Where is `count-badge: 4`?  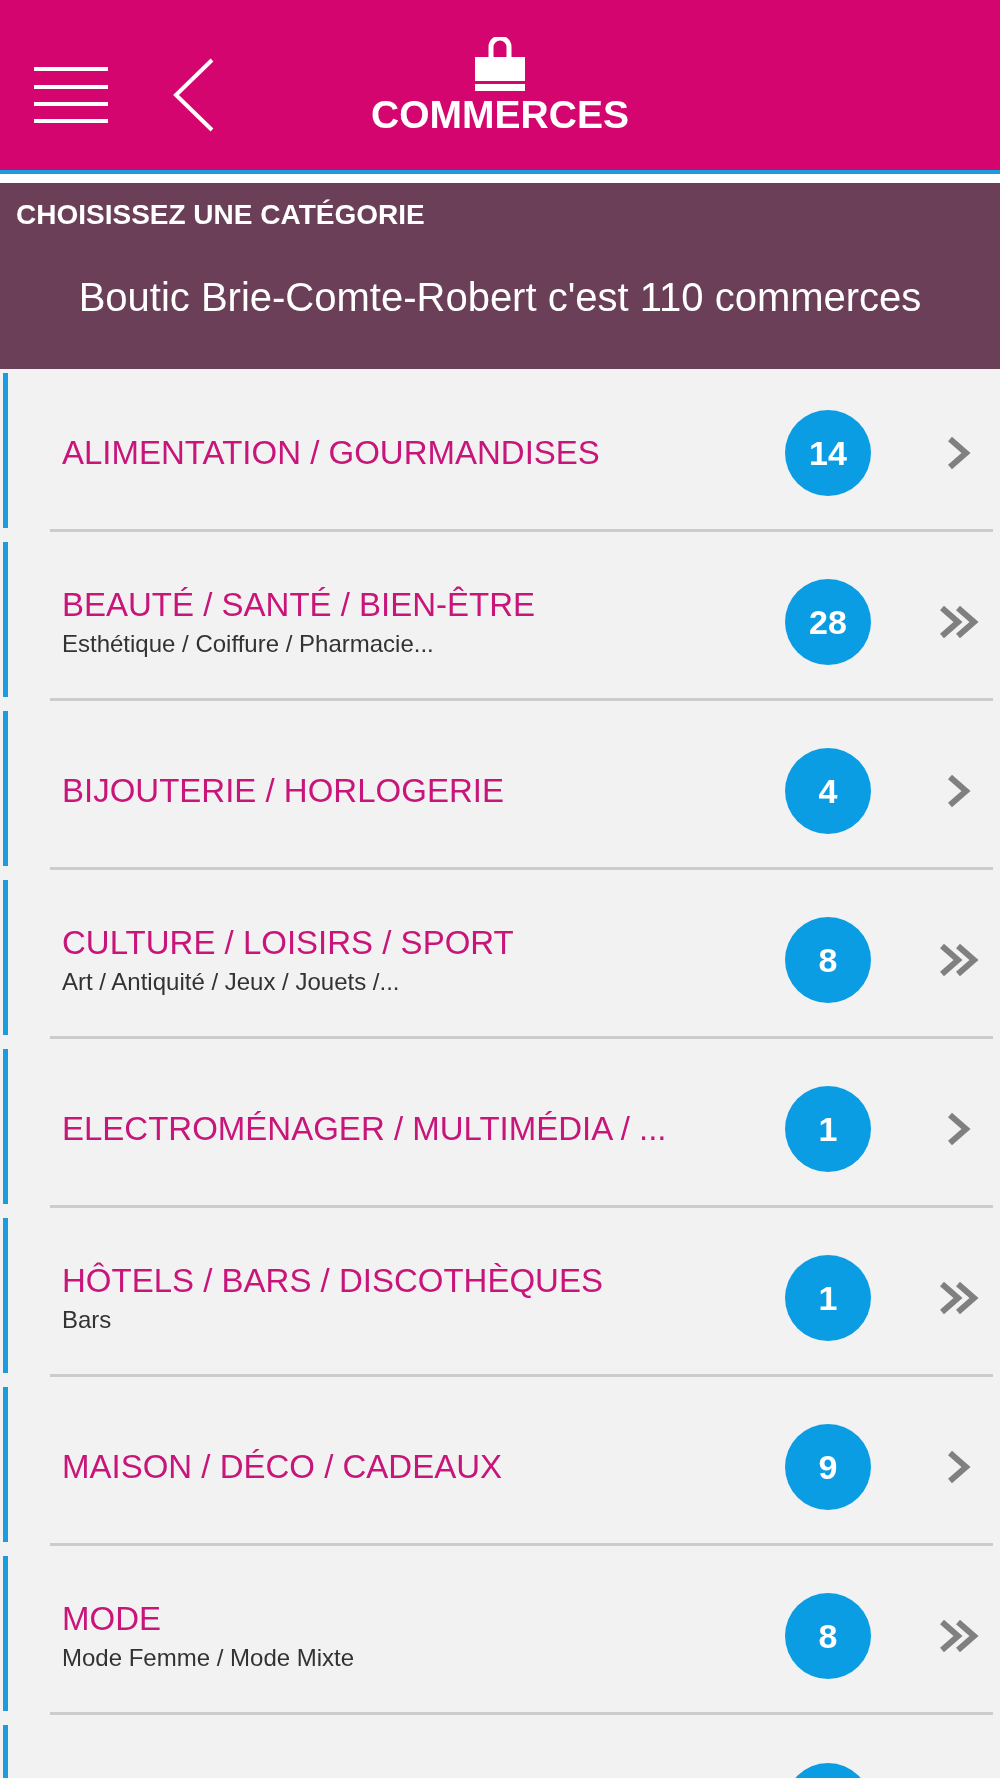
count-badge: 4 is located at coordinates (828, 791).